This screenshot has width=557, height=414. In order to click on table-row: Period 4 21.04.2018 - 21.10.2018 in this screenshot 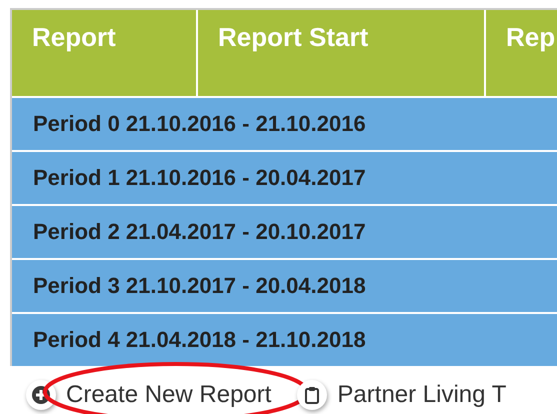, I will do `click(284, 339)`.